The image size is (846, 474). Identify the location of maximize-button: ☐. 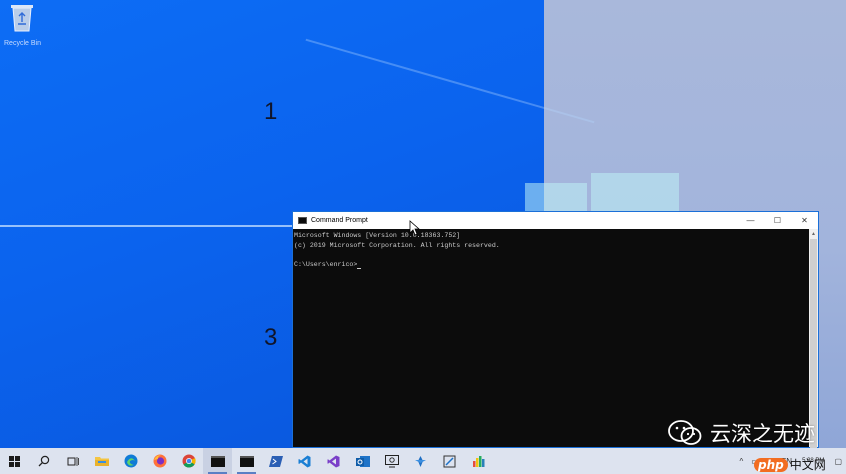
(777, 220).